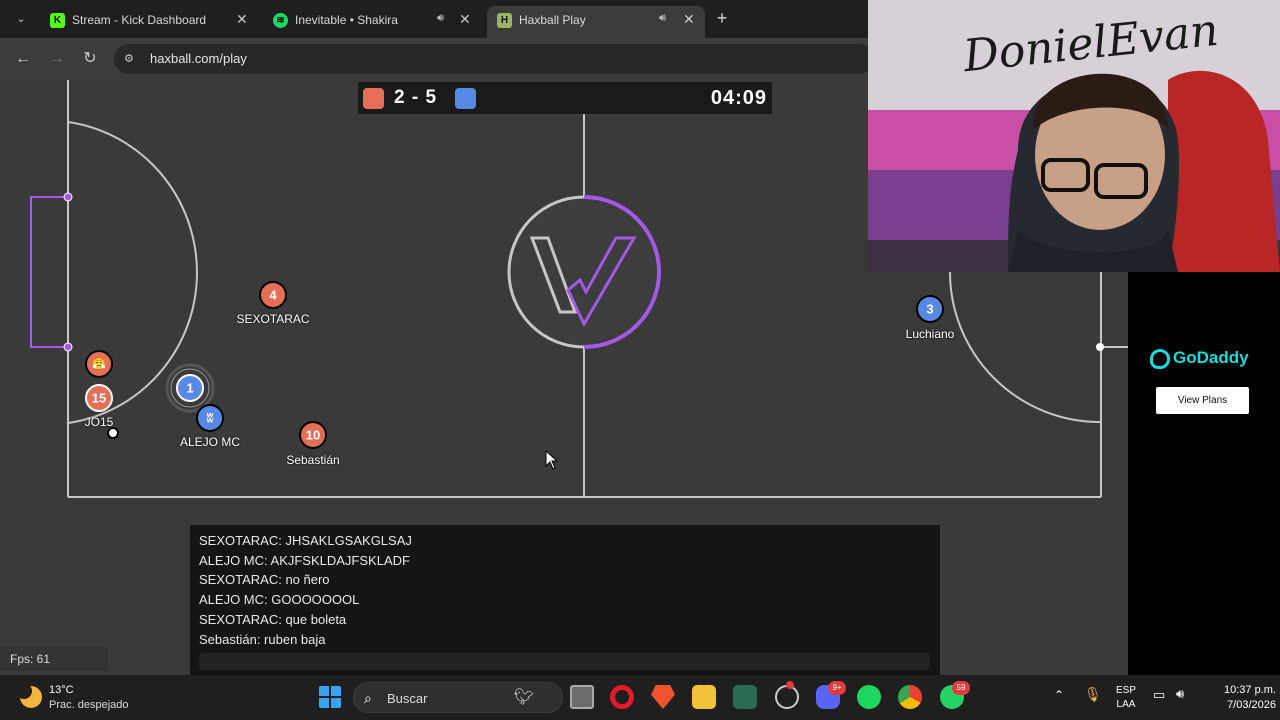  Describe the element at coordinates (273, 295) in the screenshot. I see `player-number: 4` at that location.